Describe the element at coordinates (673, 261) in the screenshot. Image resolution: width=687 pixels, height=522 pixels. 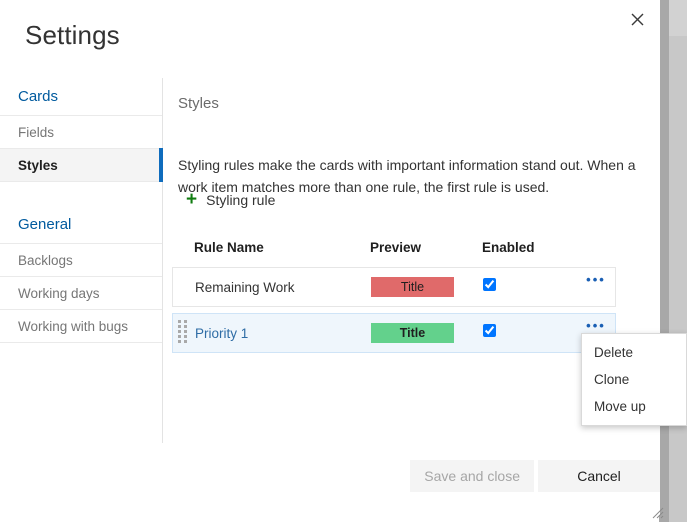
I see `page-backdrop` at that location.